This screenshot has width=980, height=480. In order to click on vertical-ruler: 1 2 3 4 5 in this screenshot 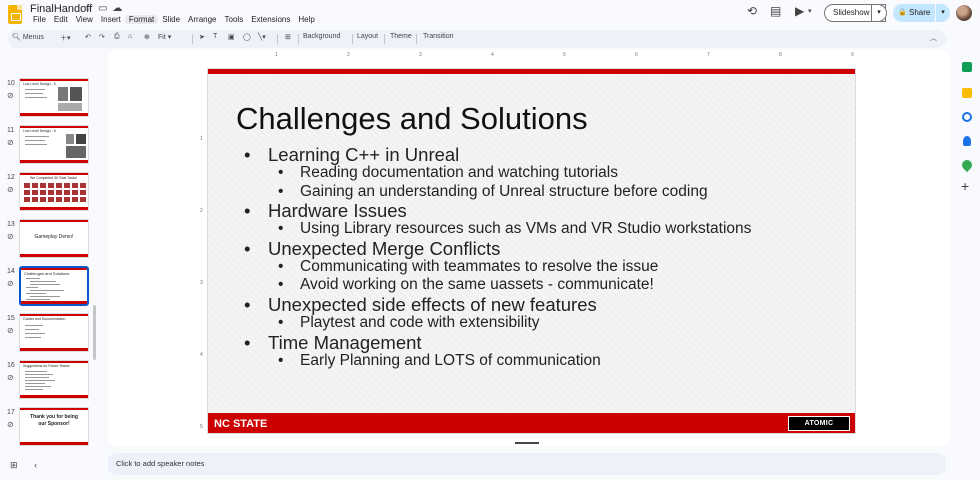, I will do `click(203, 249)`.